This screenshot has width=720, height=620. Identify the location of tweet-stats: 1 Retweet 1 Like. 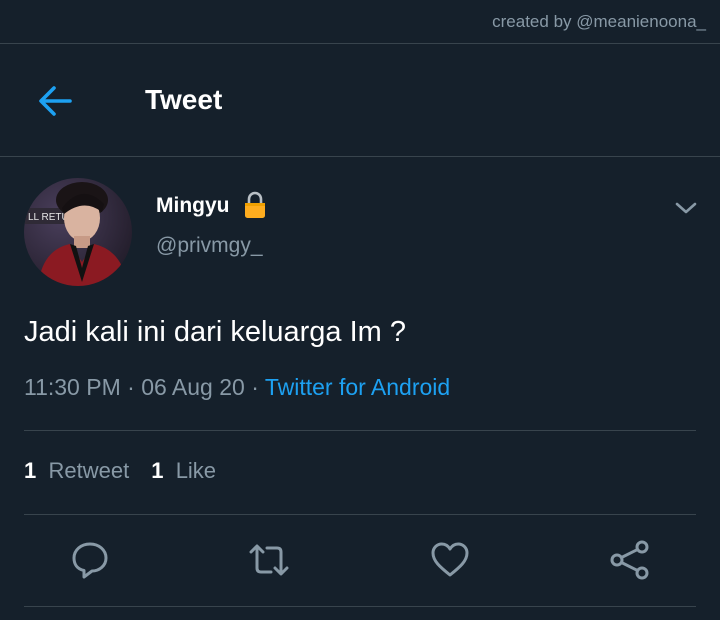
(120, 471).